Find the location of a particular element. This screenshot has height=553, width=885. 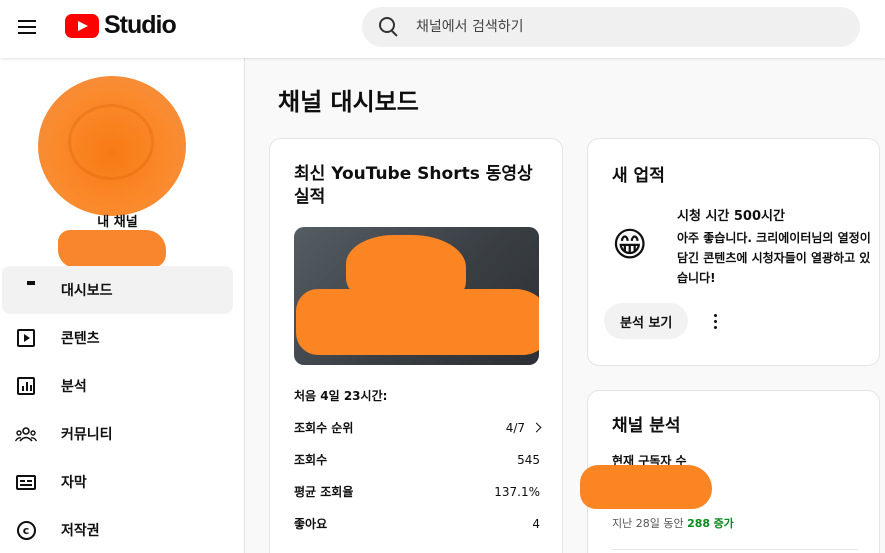

card-title: 채널 분석 is located at coordinates (646, 426).